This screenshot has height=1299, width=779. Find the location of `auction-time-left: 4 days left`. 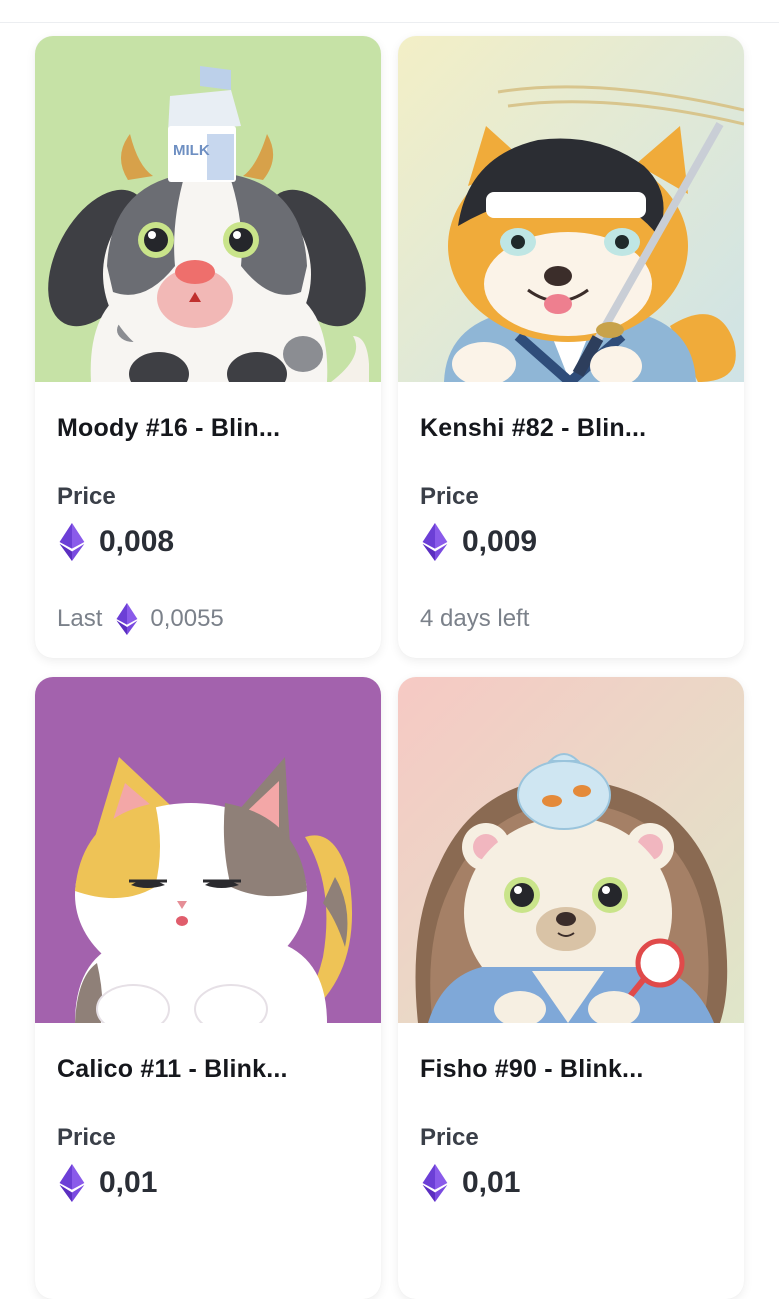

auction-time-left: 4 days left is located at coordinates (474, 619).